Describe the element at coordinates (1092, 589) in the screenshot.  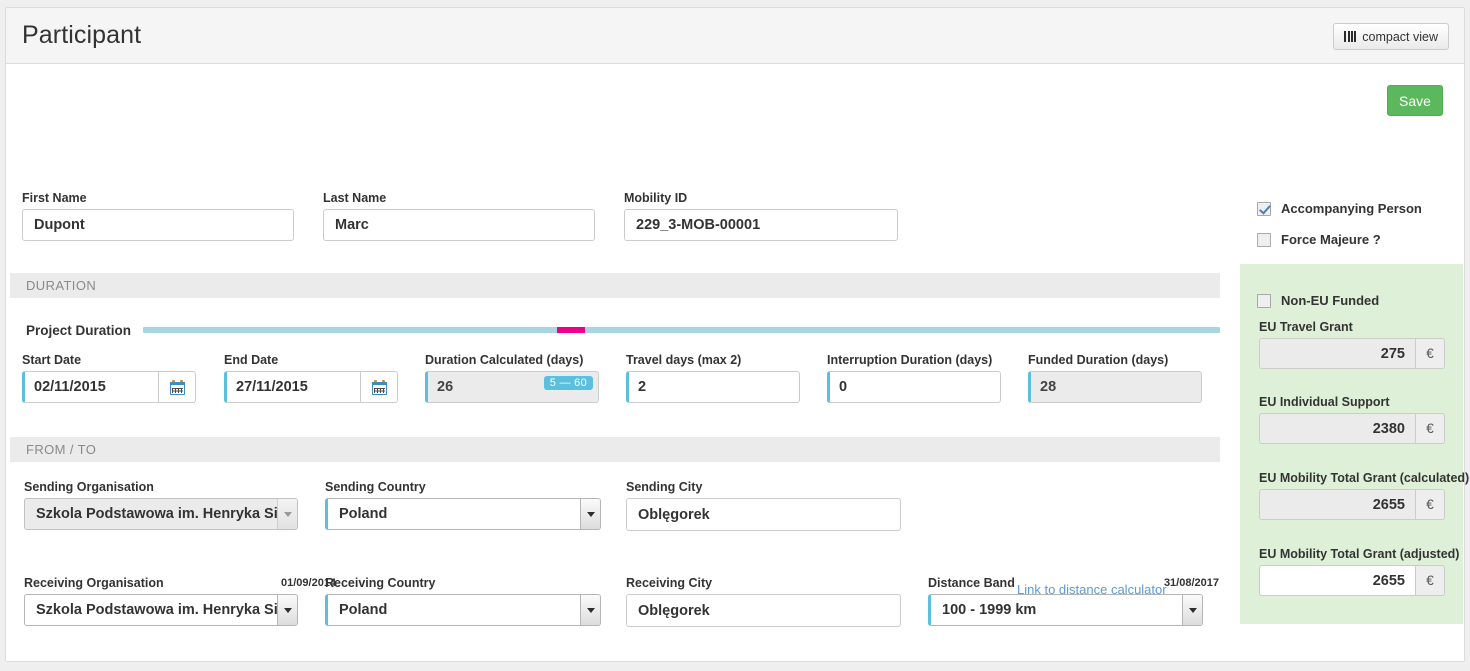
I see `distance-calculator-link: Link to distance calculator` at that location.